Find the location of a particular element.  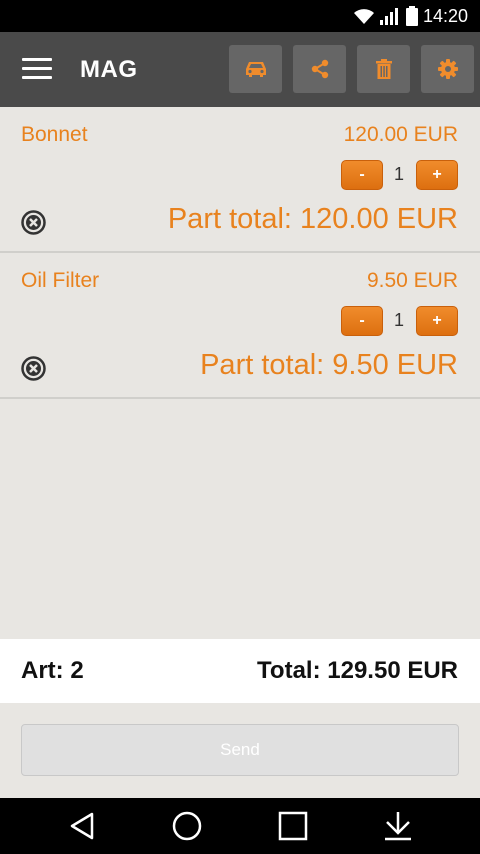

settings-button is located at coordinates (447, 69).